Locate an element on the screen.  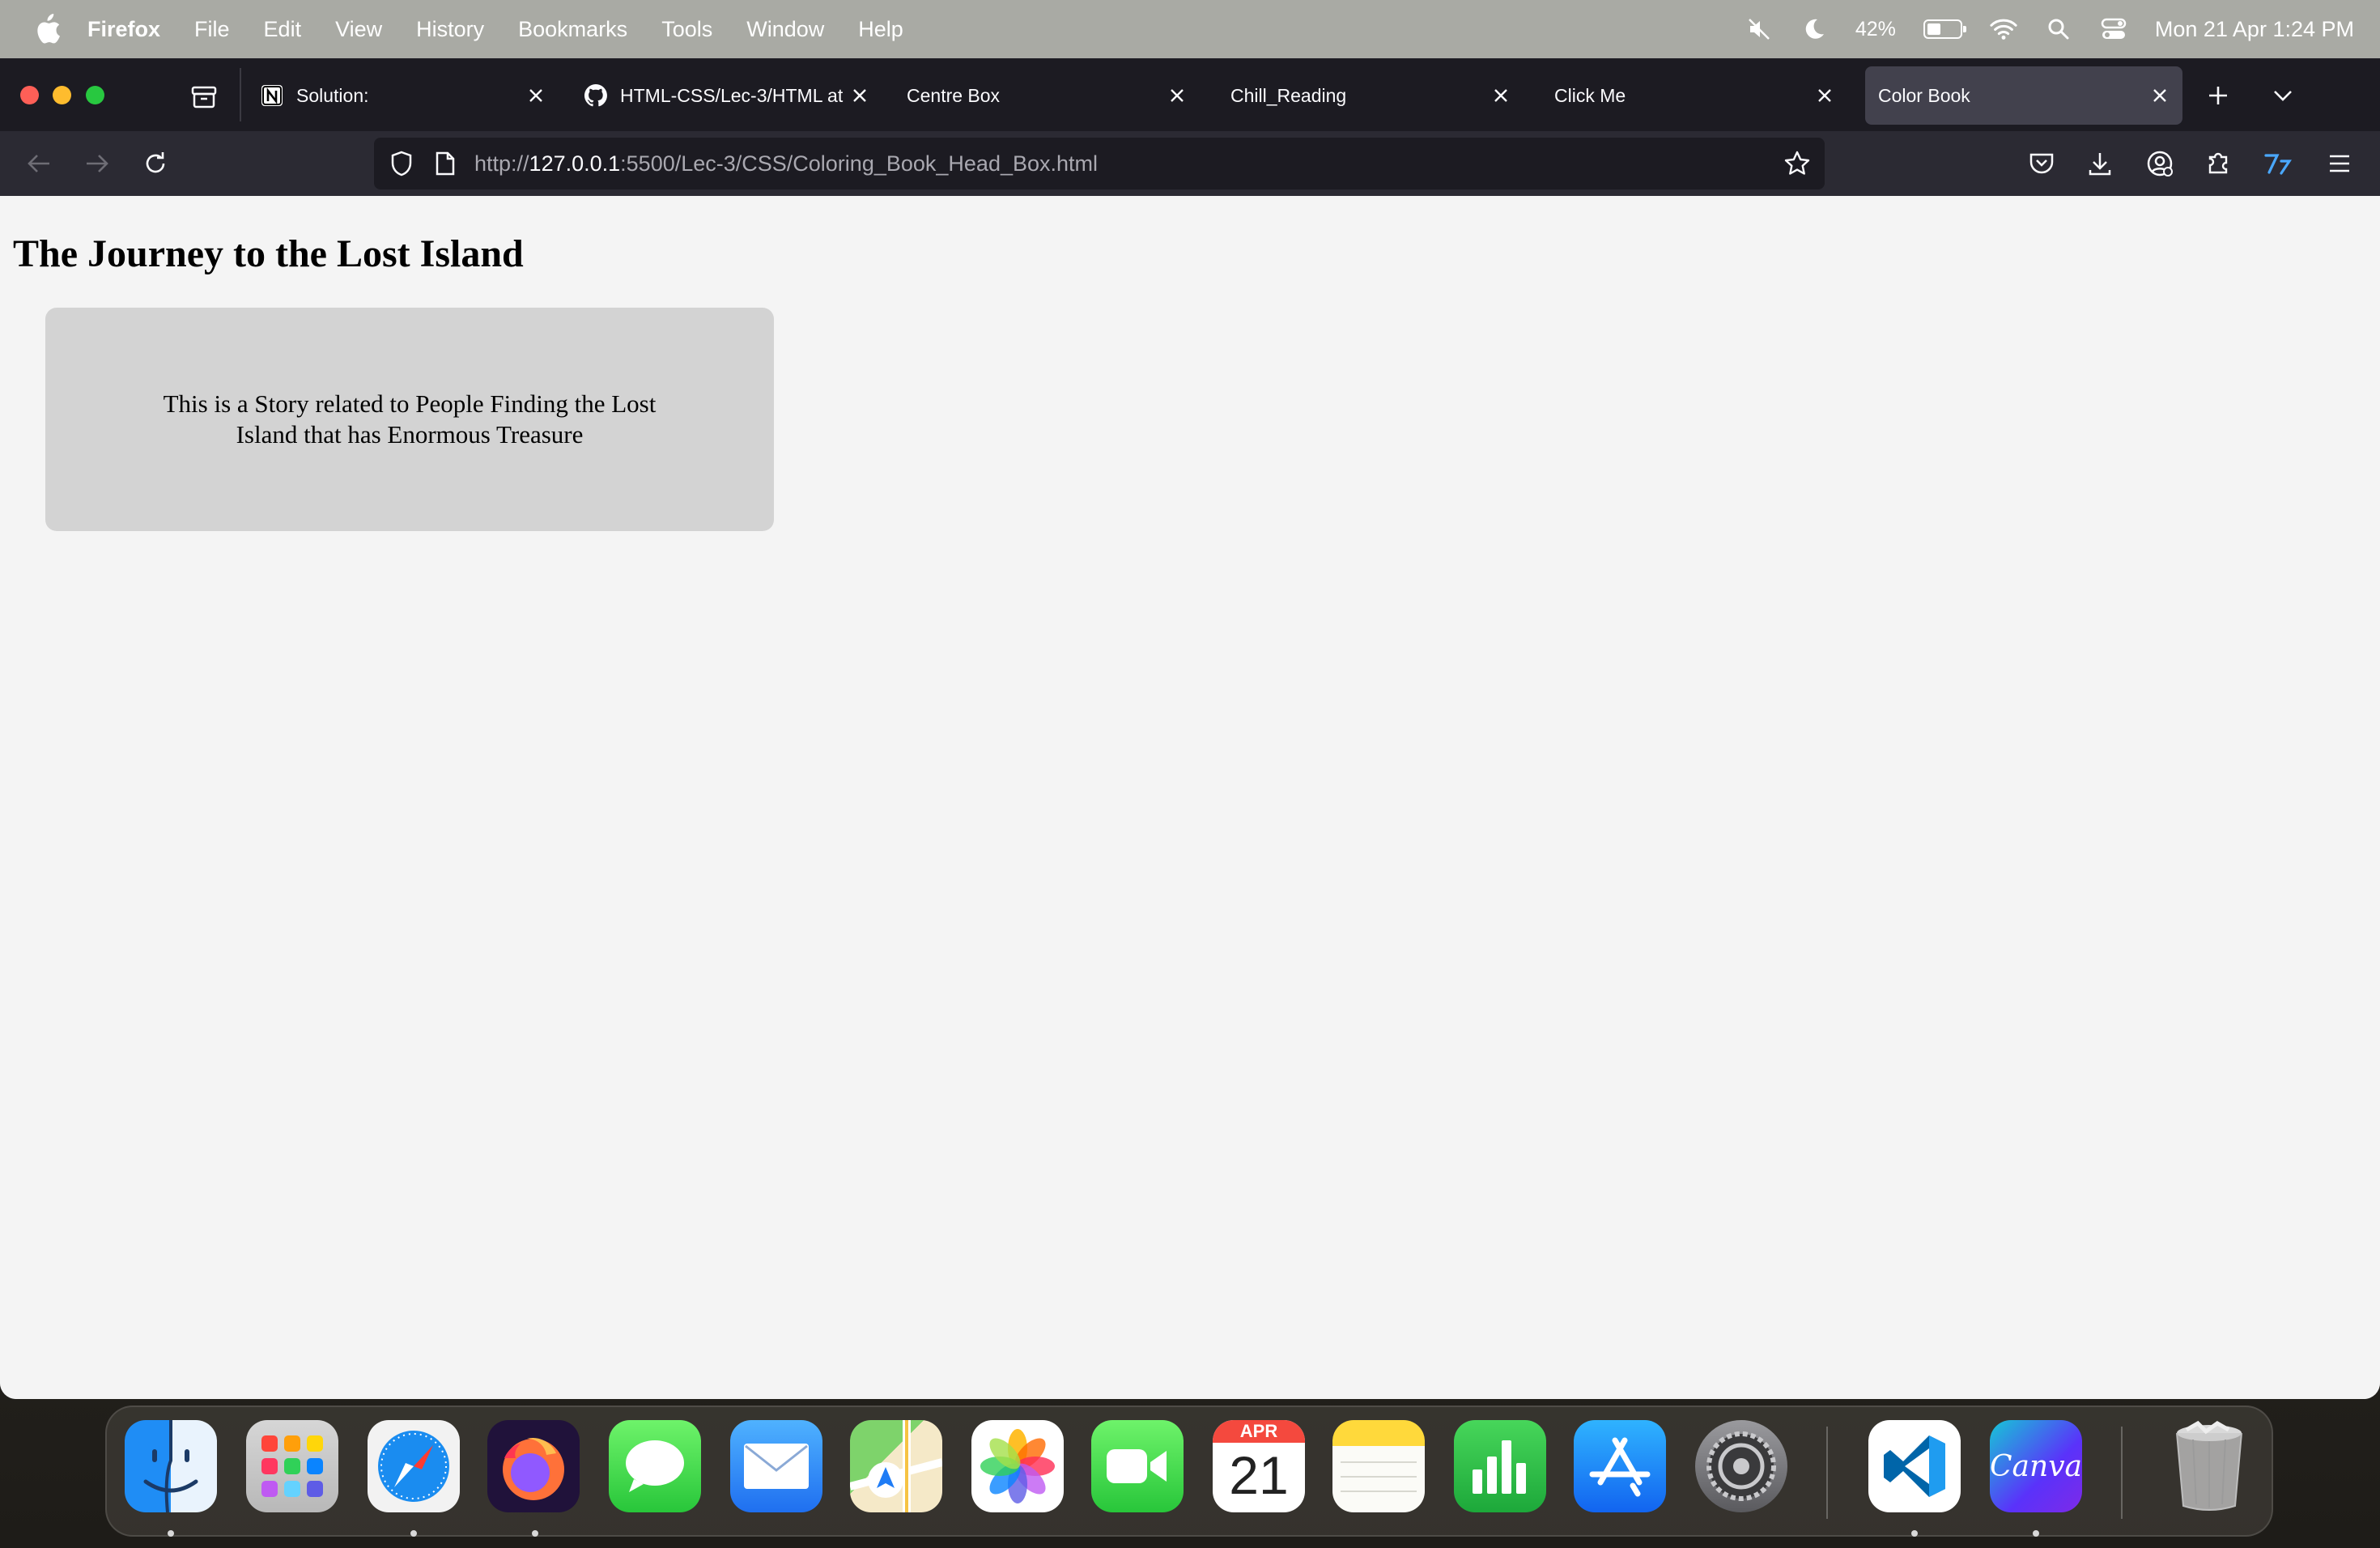
menu-app-name: Firefox is located at coordinates (123, 29).